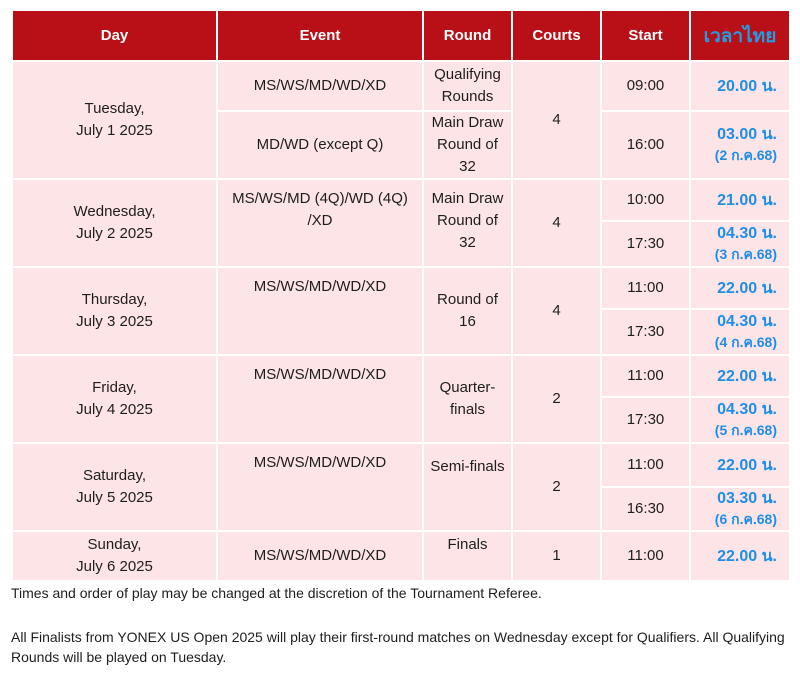 The width and height of the screenshot is (800, 673). Describe the element at coordinates (747, 498) in the screenshot. I see `thai-time: 03.30 น.` at that location.